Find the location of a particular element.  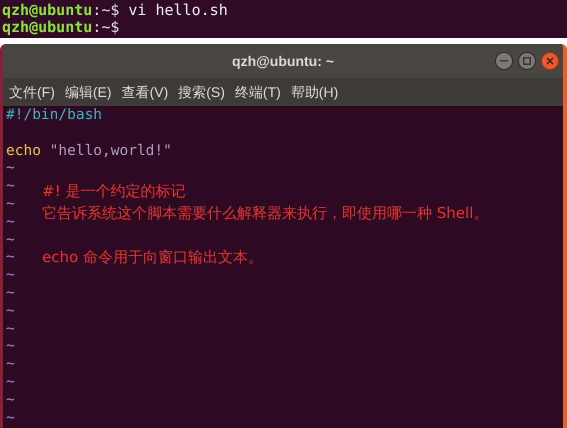

maximize-icon is located at coordinates (527, 61).